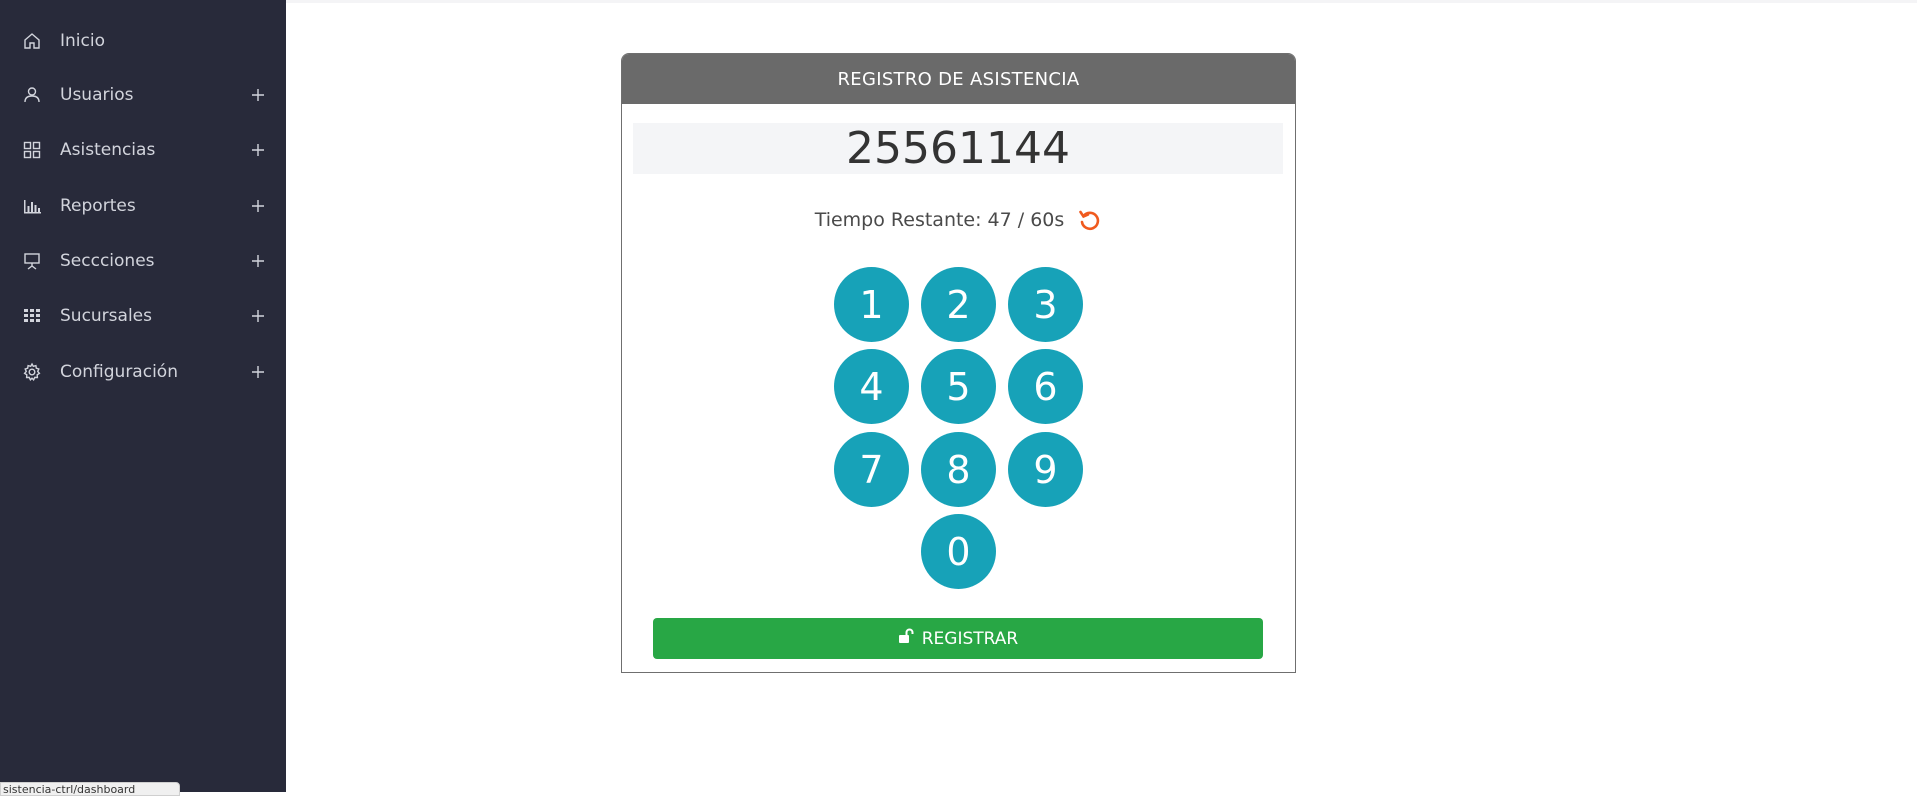 The width and height of the screenshot is (1917, 796). I want to click on sidebar-item-usuarios: Usuarios, so click(143, 95).